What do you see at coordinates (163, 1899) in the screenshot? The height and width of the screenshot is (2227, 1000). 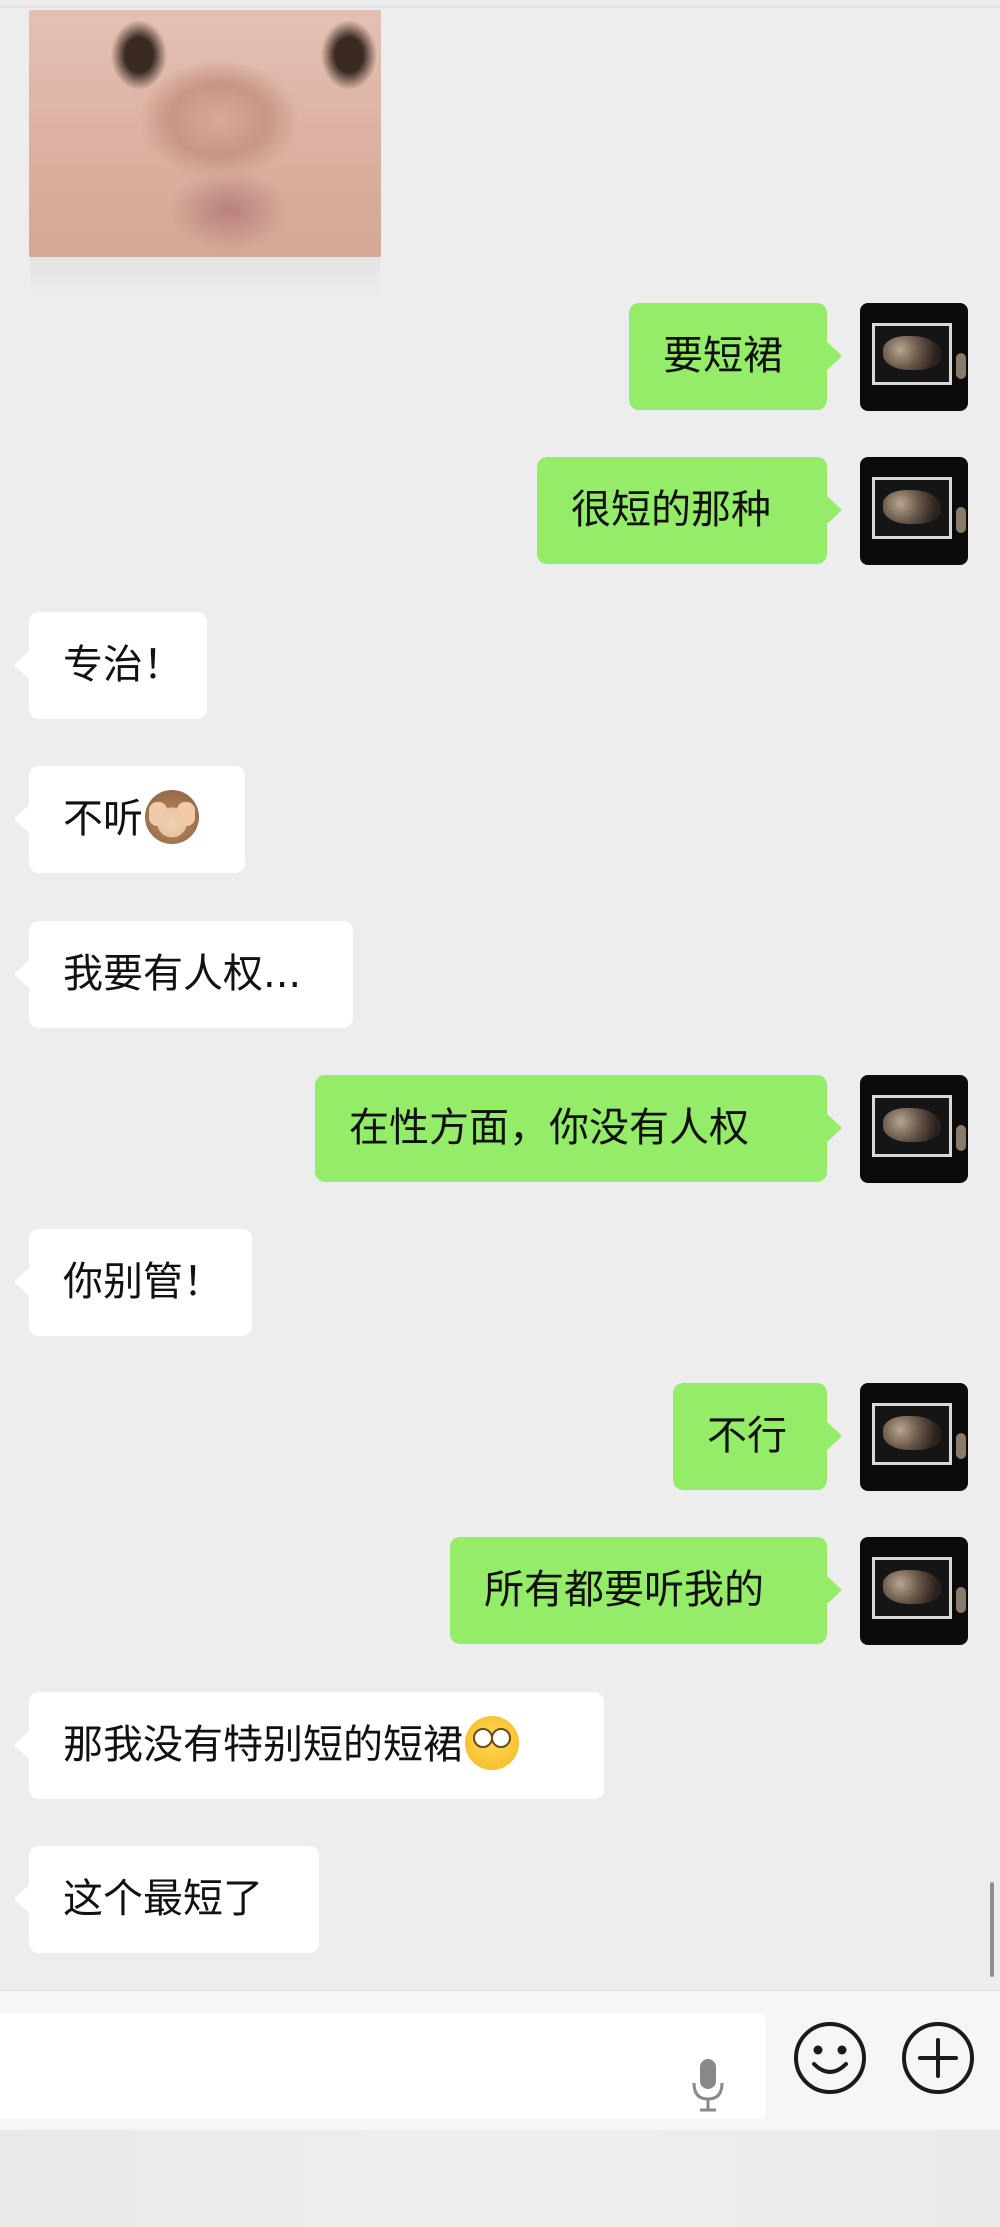 I see `message-text: 这个最短了` at bounding box center [163, 1899].